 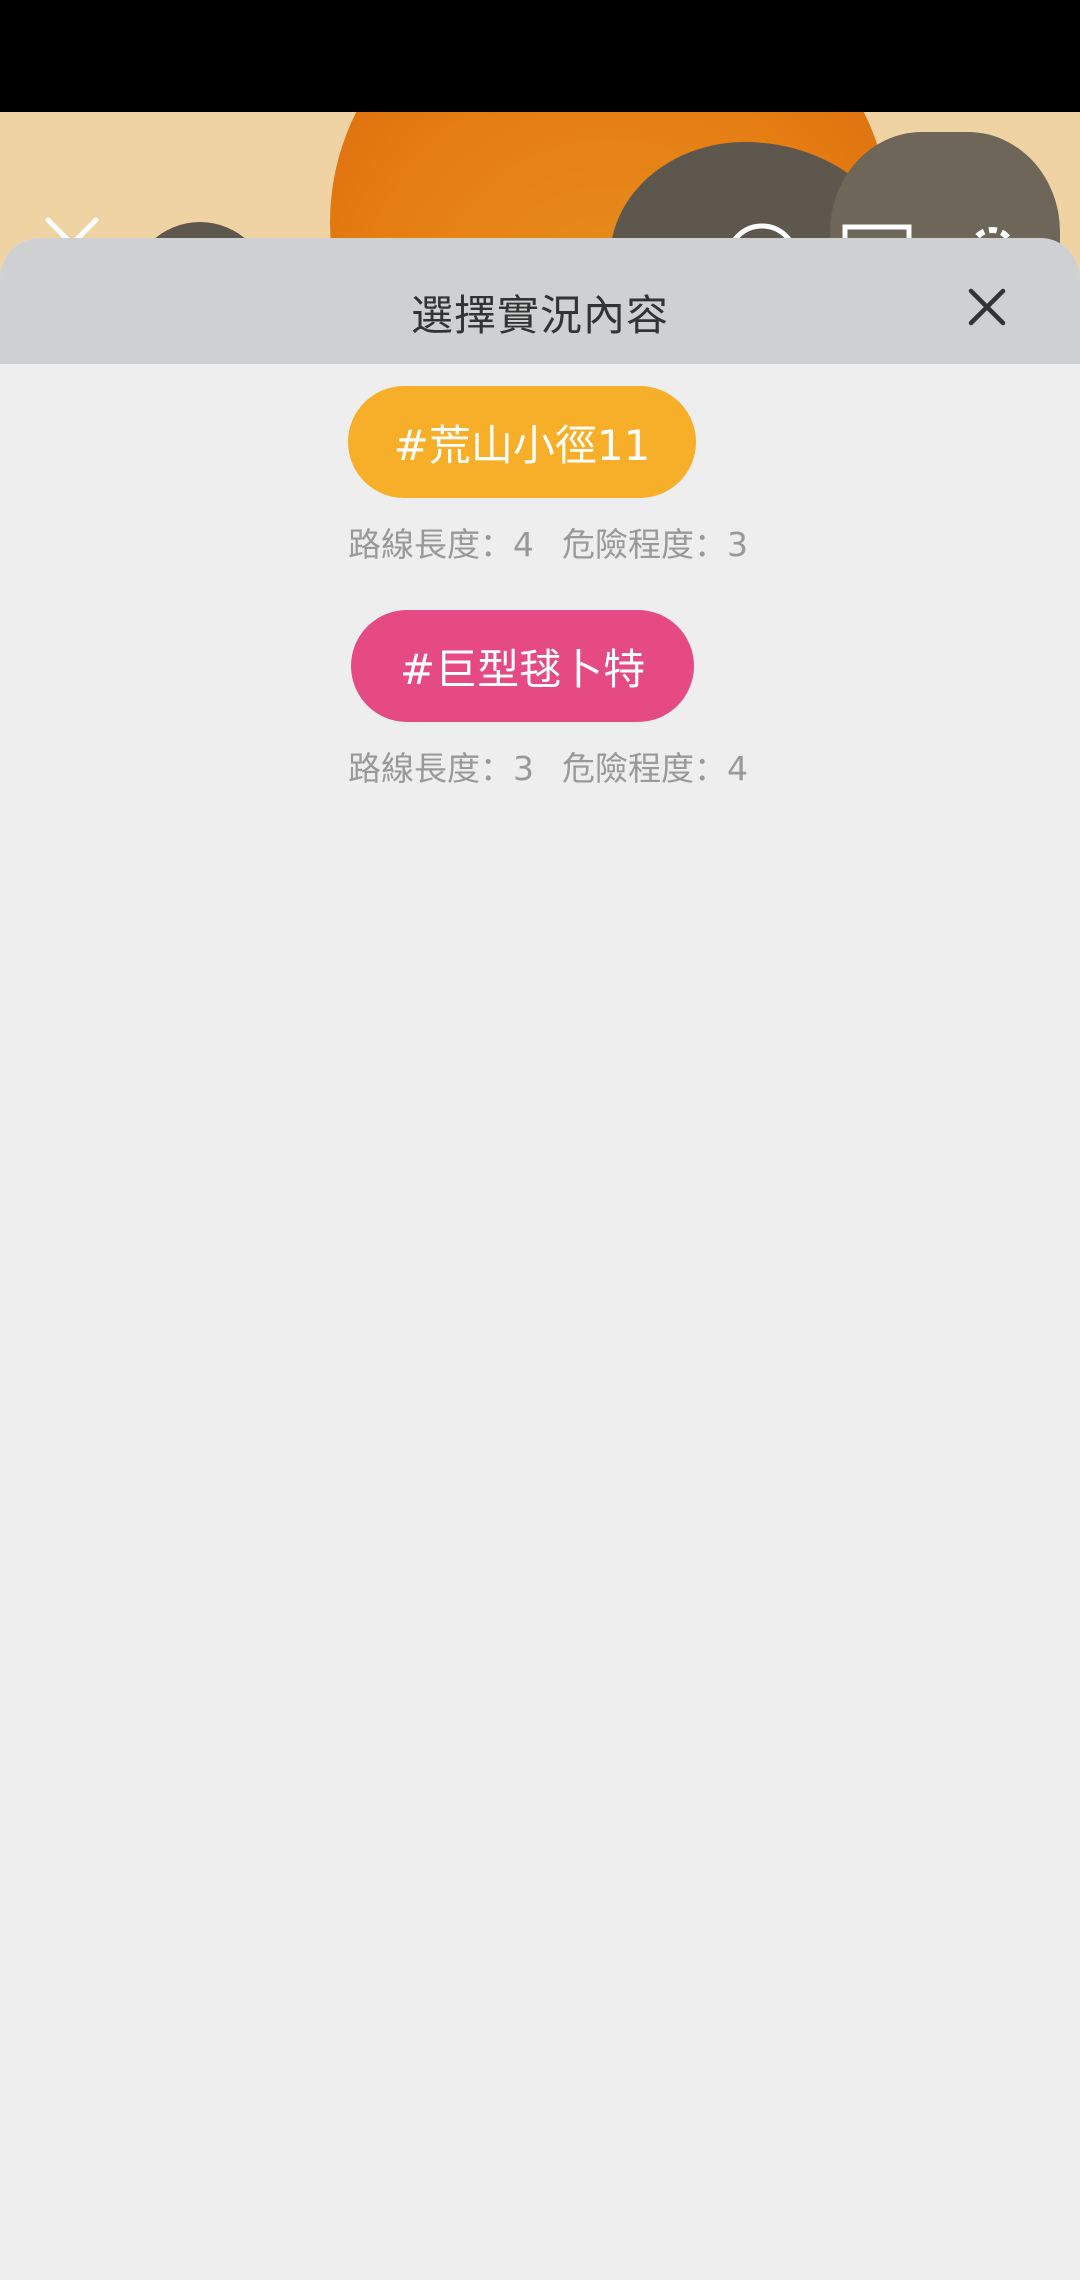 What do you see at coordinates (441, 544) in the screenshot?
I see `route-length-label: 路線長度：4` at bounding box center [441, 544].